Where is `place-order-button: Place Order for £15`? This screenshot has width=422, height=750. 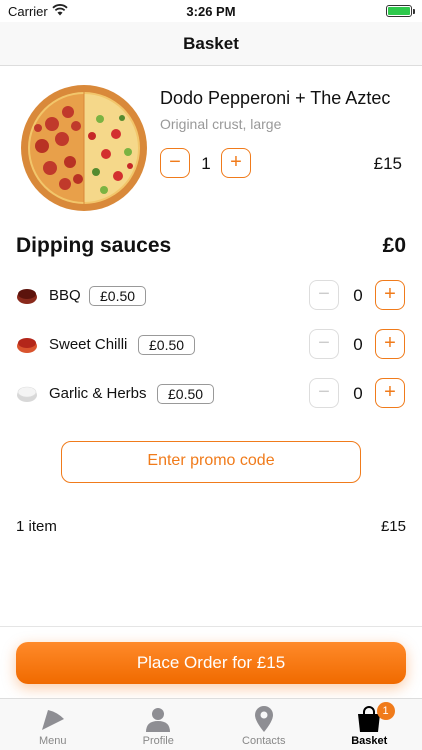
place-order-button: Place Order for £15 is located at coordinates (211, 663).